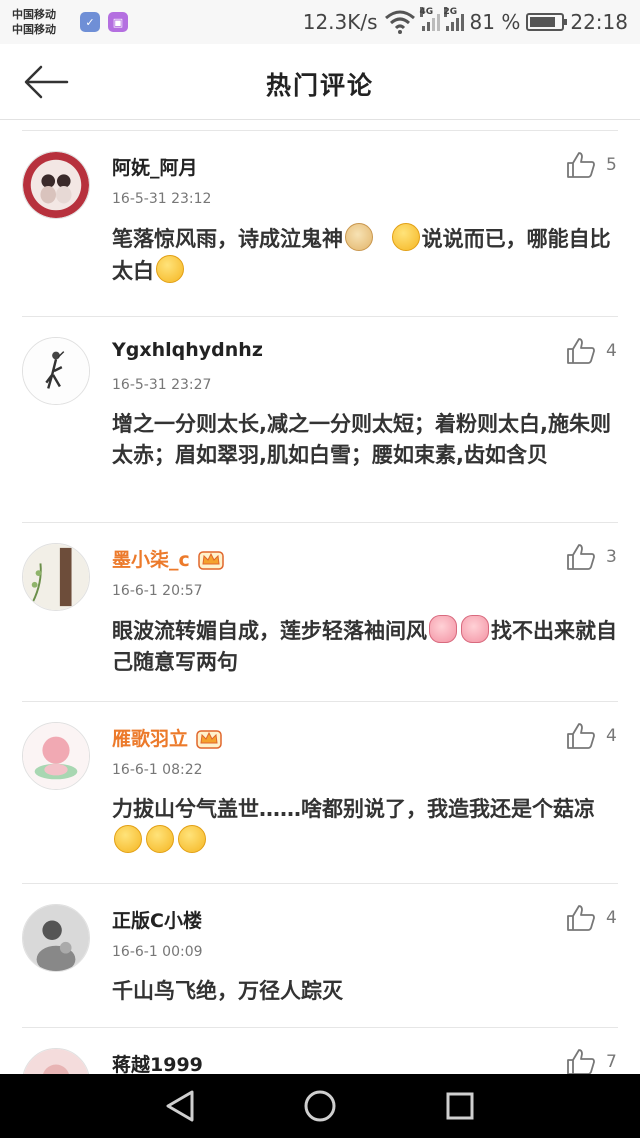 This screenshot has width=640, height=1138. What do you see at coordinates (90, 22) in the screenshot?
I see `shield-app-icon: ✓` at bounding box center [90, 22].